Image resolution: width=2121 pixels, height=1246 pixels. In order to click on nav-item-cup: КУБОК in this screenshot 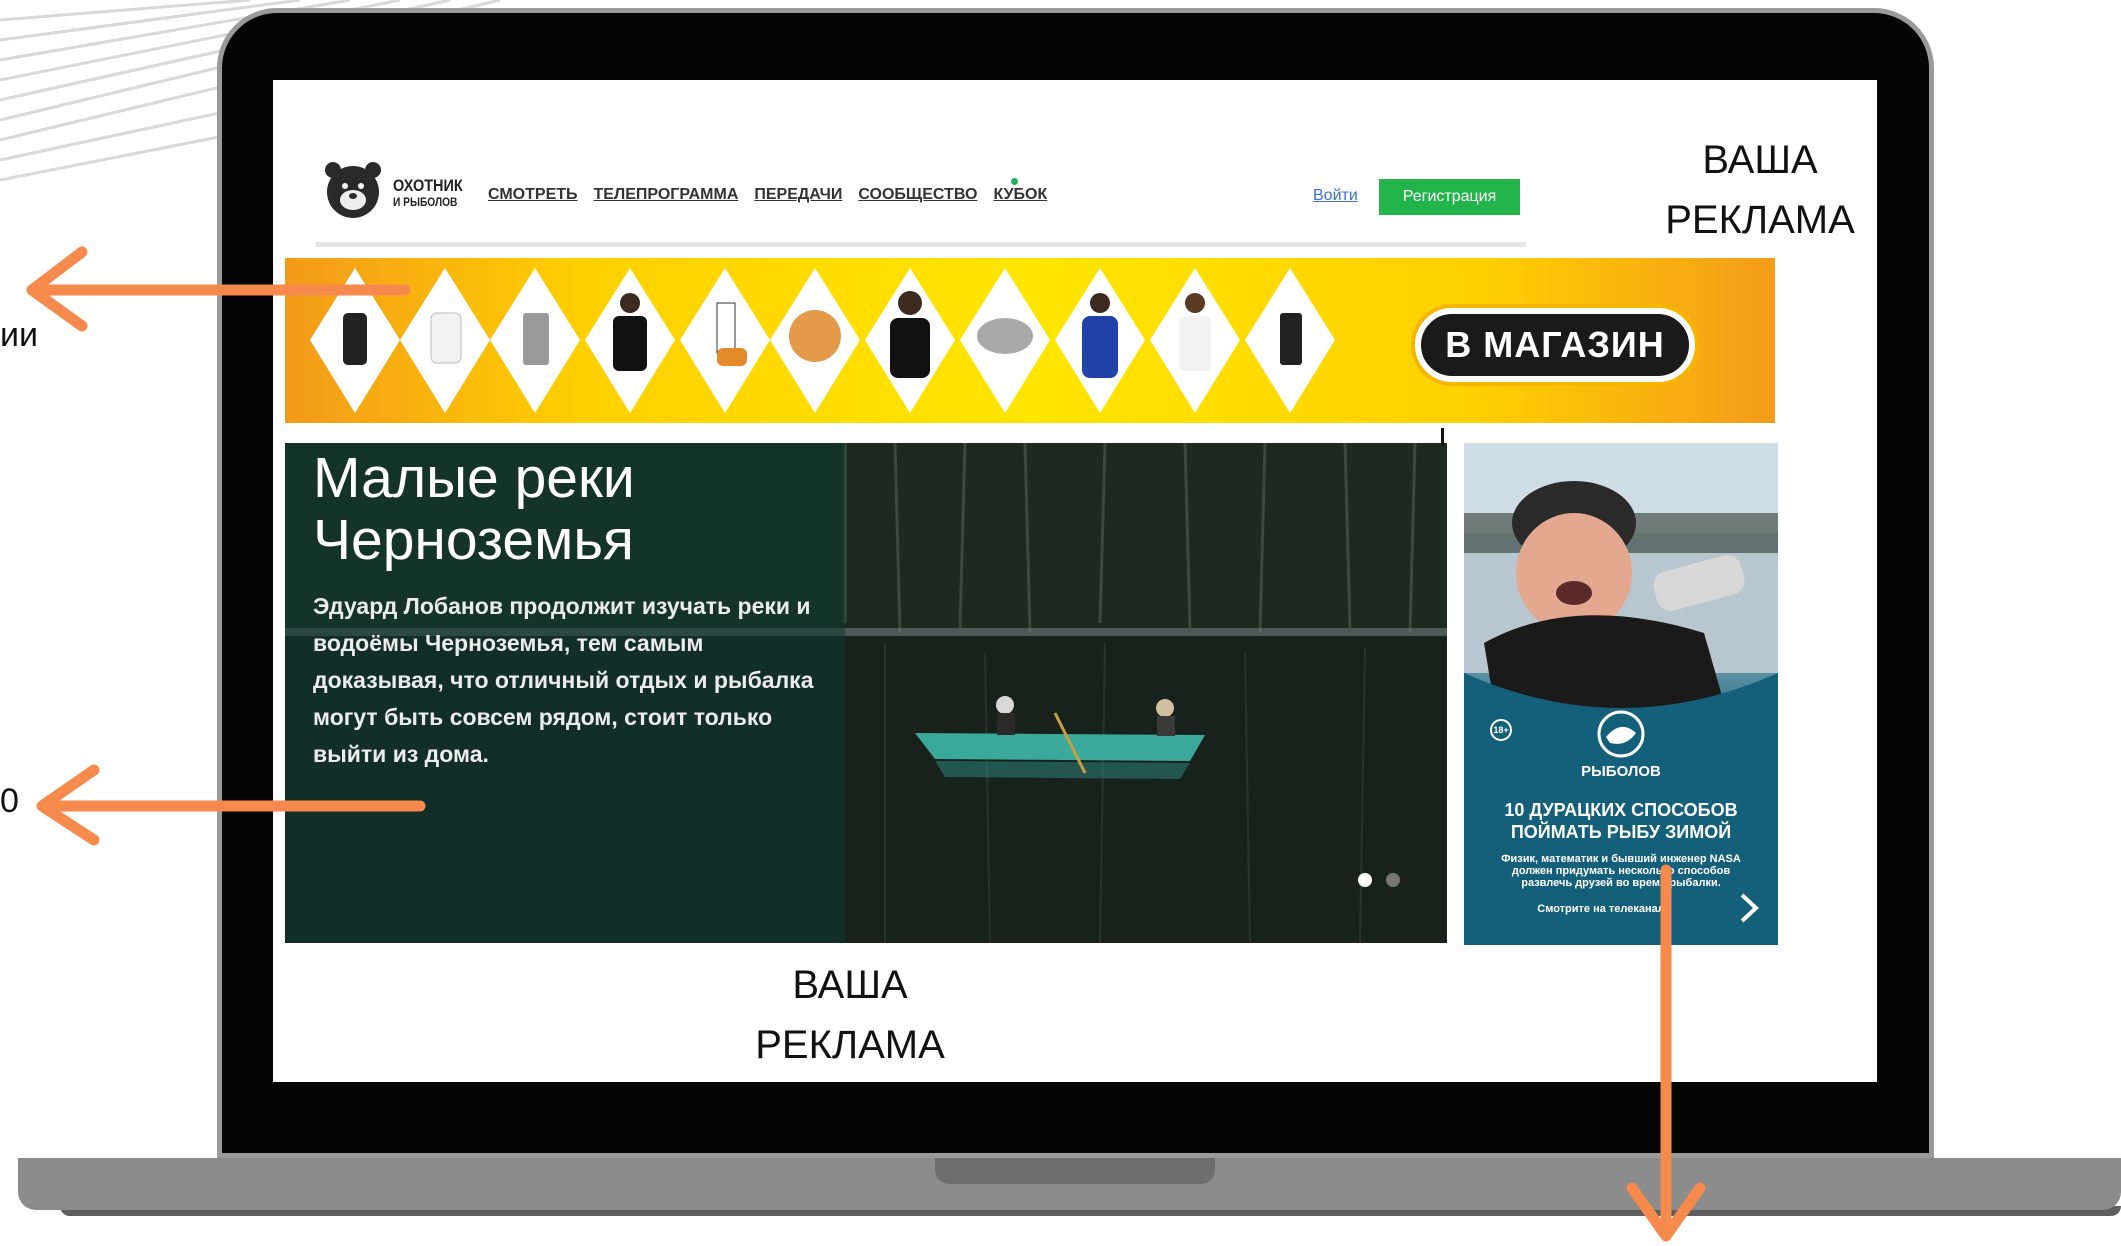, I will do `click(1020, 195)`.